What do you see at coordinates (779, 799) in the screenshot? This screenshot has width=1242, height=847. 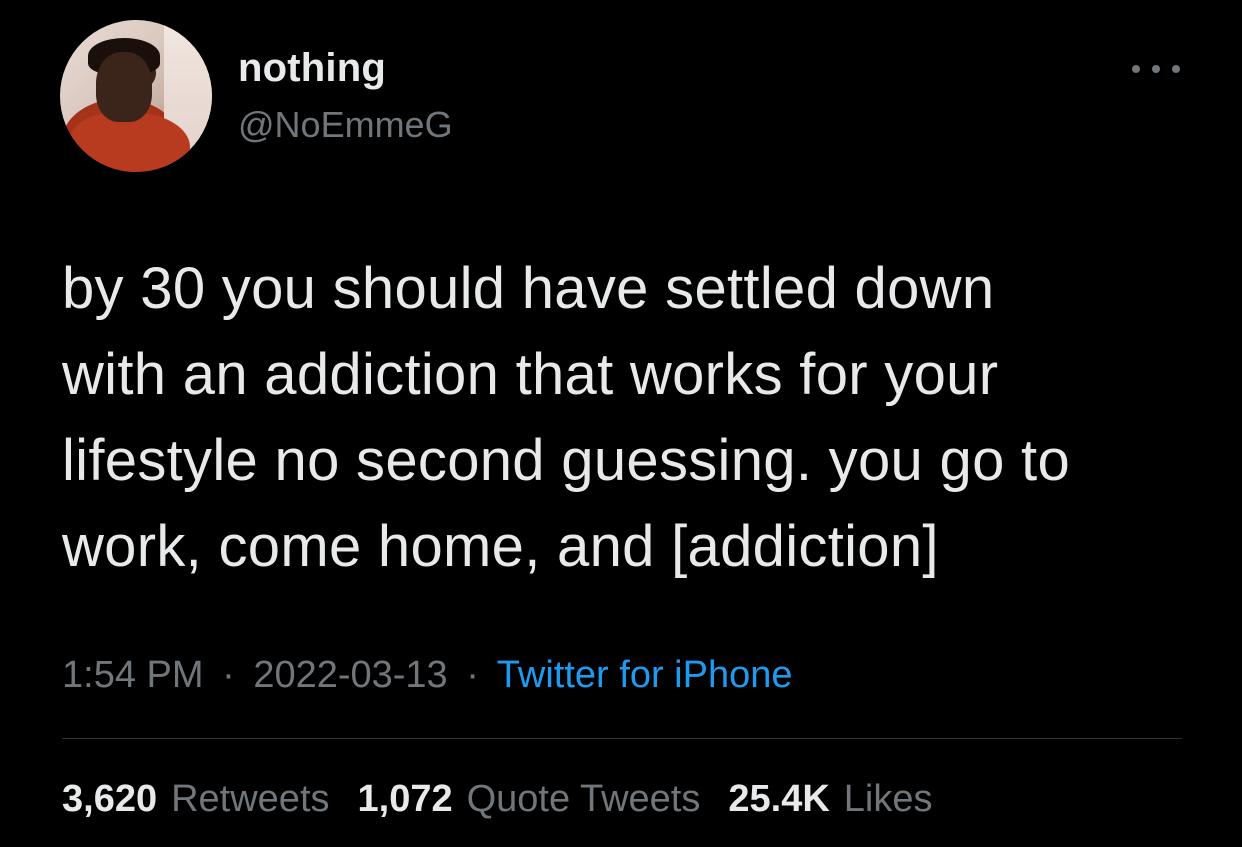 I see `likes-count: 25.4K` at bounding box center [779, 799].